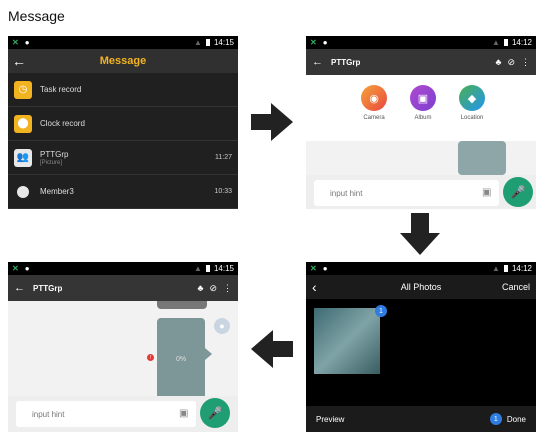  I want to click on error-icon: !, so click(150, 357).